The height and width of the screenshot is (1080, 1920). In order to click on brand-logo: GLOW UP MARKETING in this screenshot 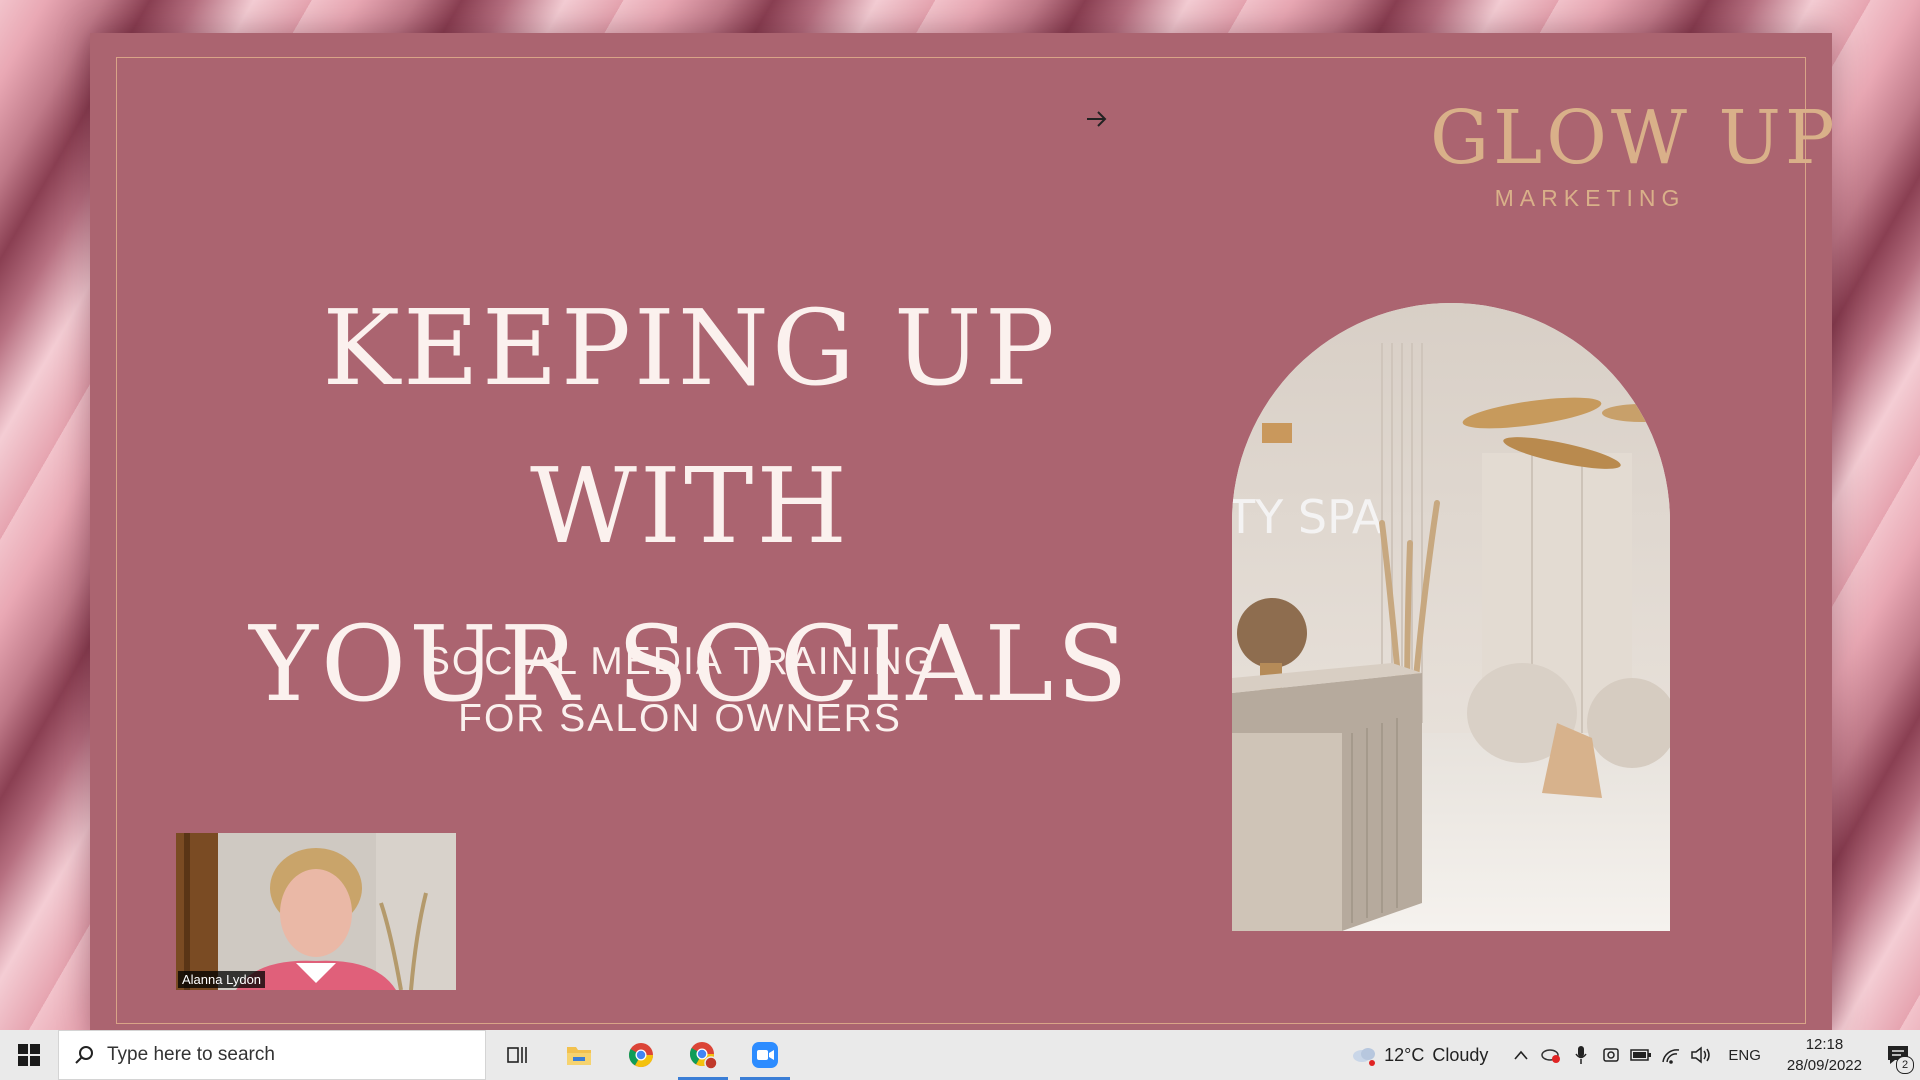, I will do `click(1634, 153)`.